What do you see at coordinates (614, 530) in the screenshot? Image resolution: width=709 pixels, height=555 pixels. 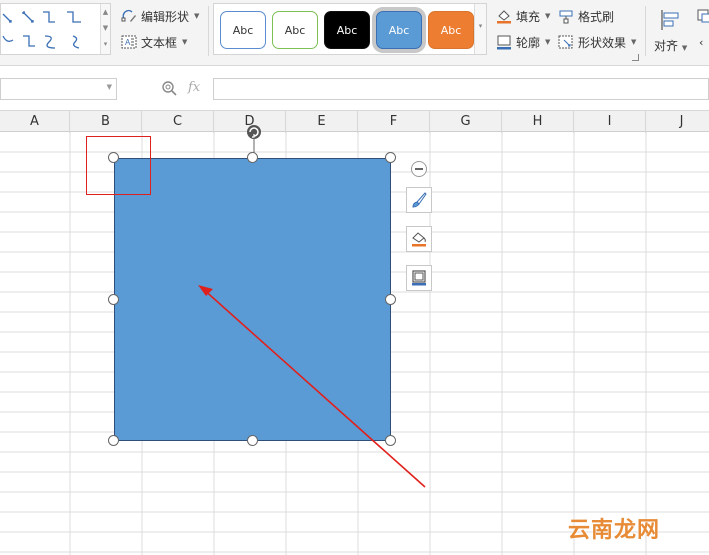 I see `watermark-logo: 云南龙网` at bounding box center [614, 530].